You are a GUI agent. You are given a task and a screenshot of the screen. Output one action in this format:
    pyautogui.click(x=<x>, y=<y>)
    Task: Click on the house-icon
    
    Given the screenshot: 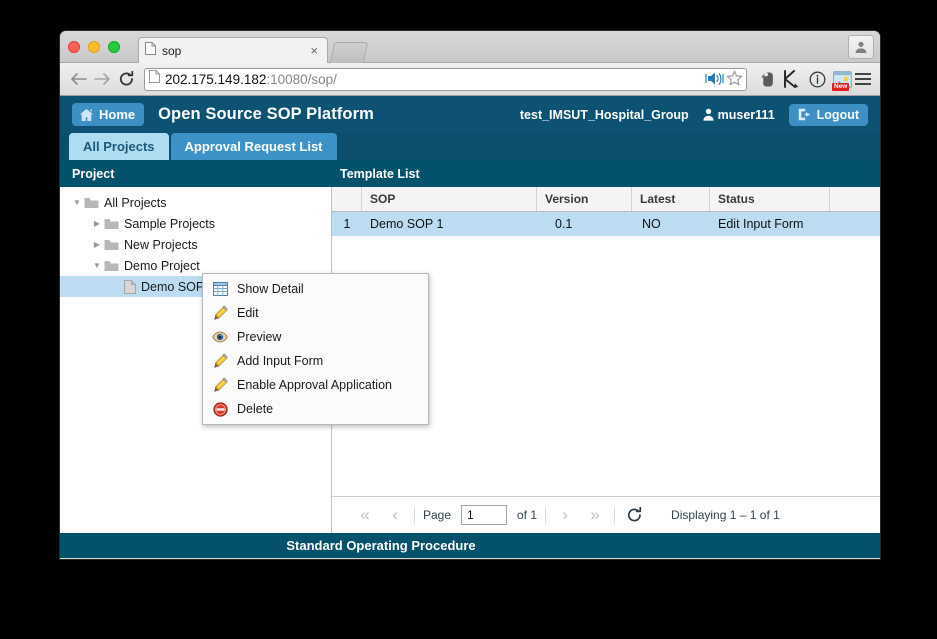 What is the action you would take?
    pyautogui.click(x=86, y=115)
    